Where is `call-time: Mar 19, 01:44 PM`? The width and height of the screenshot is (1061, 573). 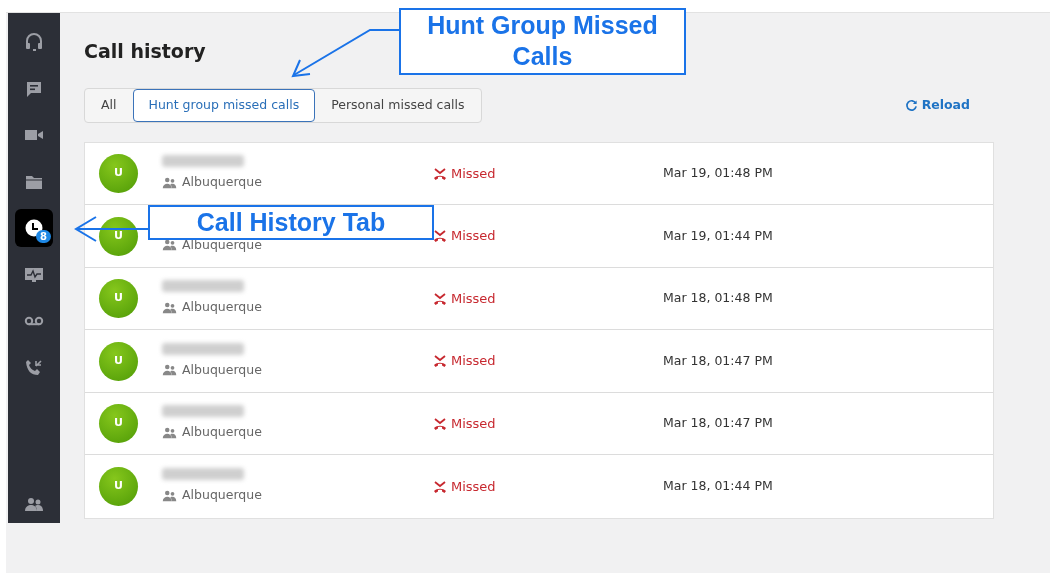
call-time: Mar 19, 01:44 PM is located at coordinates (718, 235).